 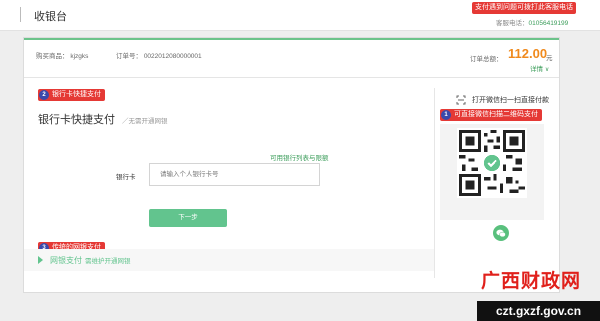 What do you see at coordinates (501, 233) in the screenshot?
I see `wechat-icon` at bounding box center [501, 233].